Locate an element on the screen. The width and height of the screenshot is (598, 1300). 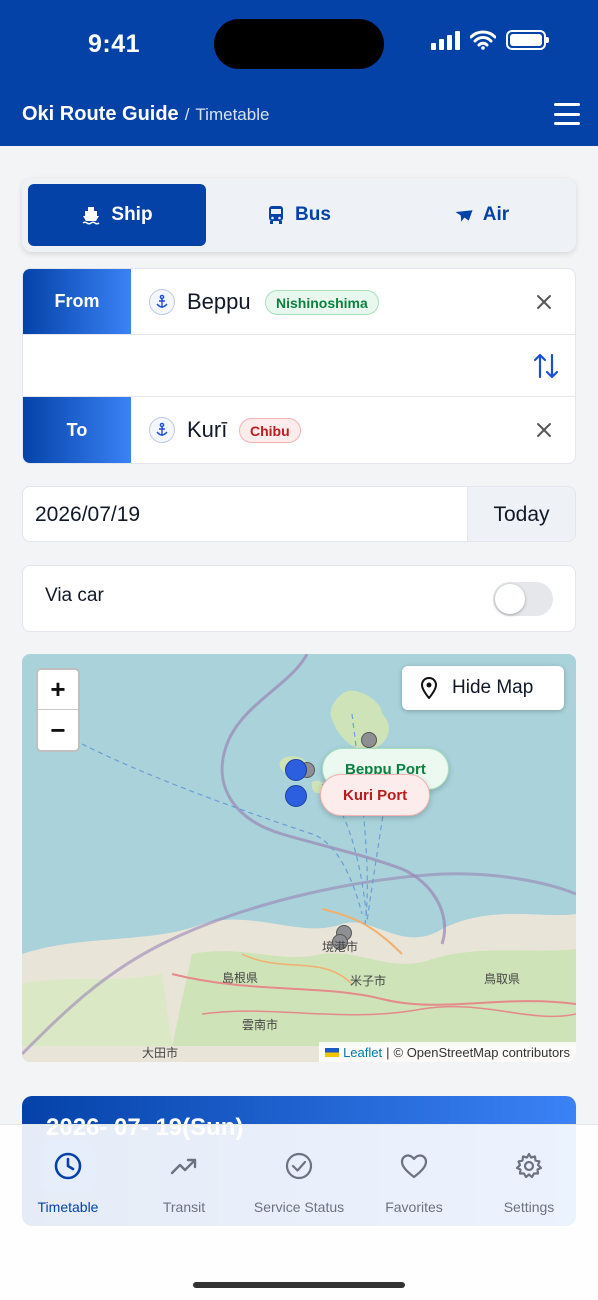
tab-timetable-label: Timetable is located at coordinates (68, 1207).